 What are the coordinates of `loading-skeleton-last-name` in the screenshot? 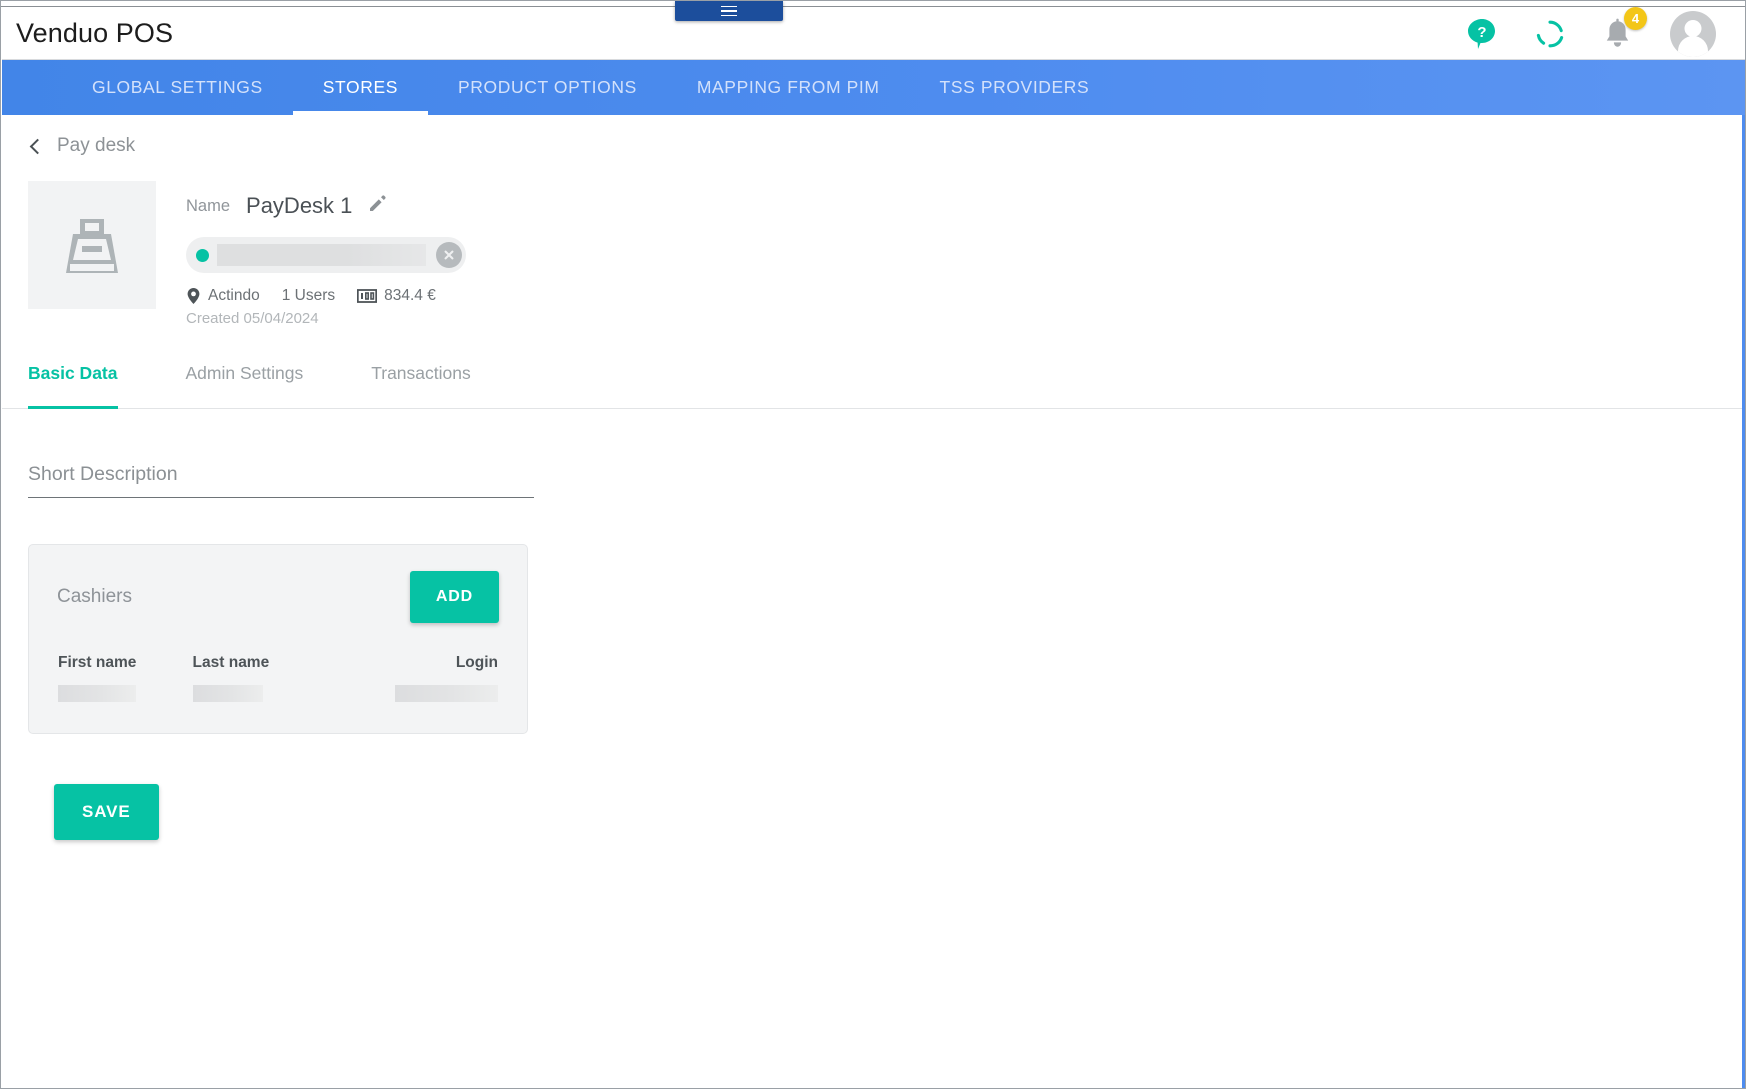 It's located at (227, 693).